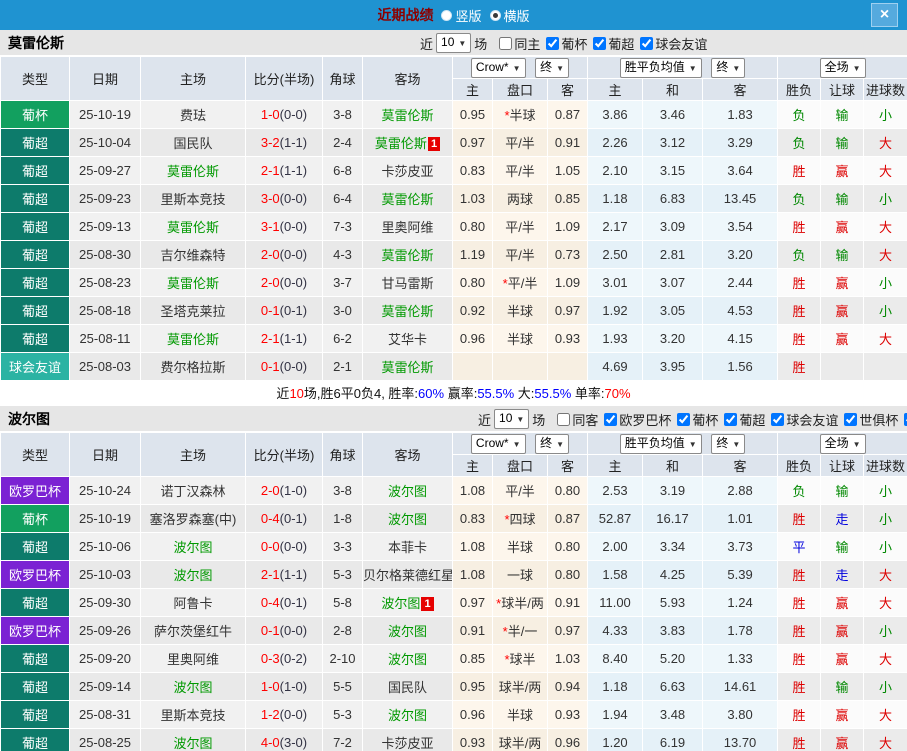  I want to click on odds-handicap: 球半/两, so click(520, 686).